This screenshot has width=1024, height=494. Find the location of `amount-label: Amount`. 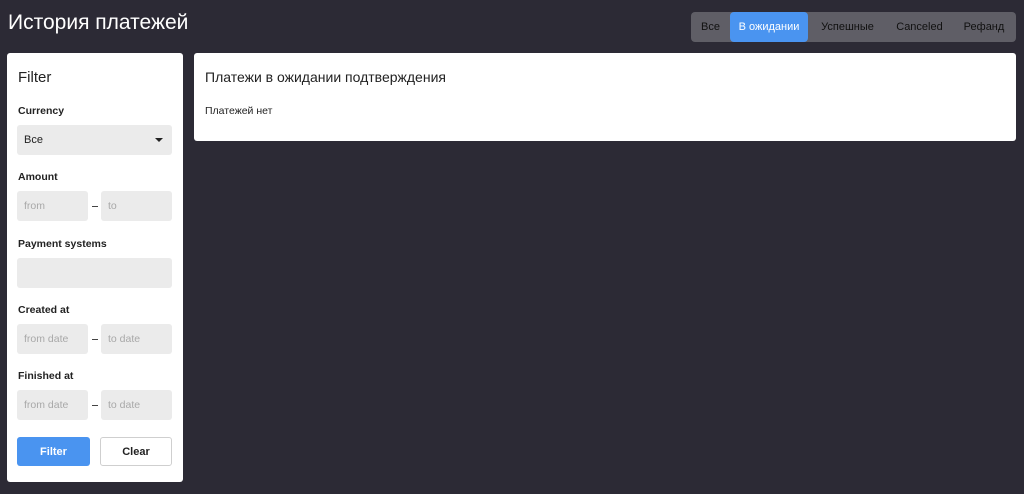

amount-label: Amount is located at coordinates (38, 177).